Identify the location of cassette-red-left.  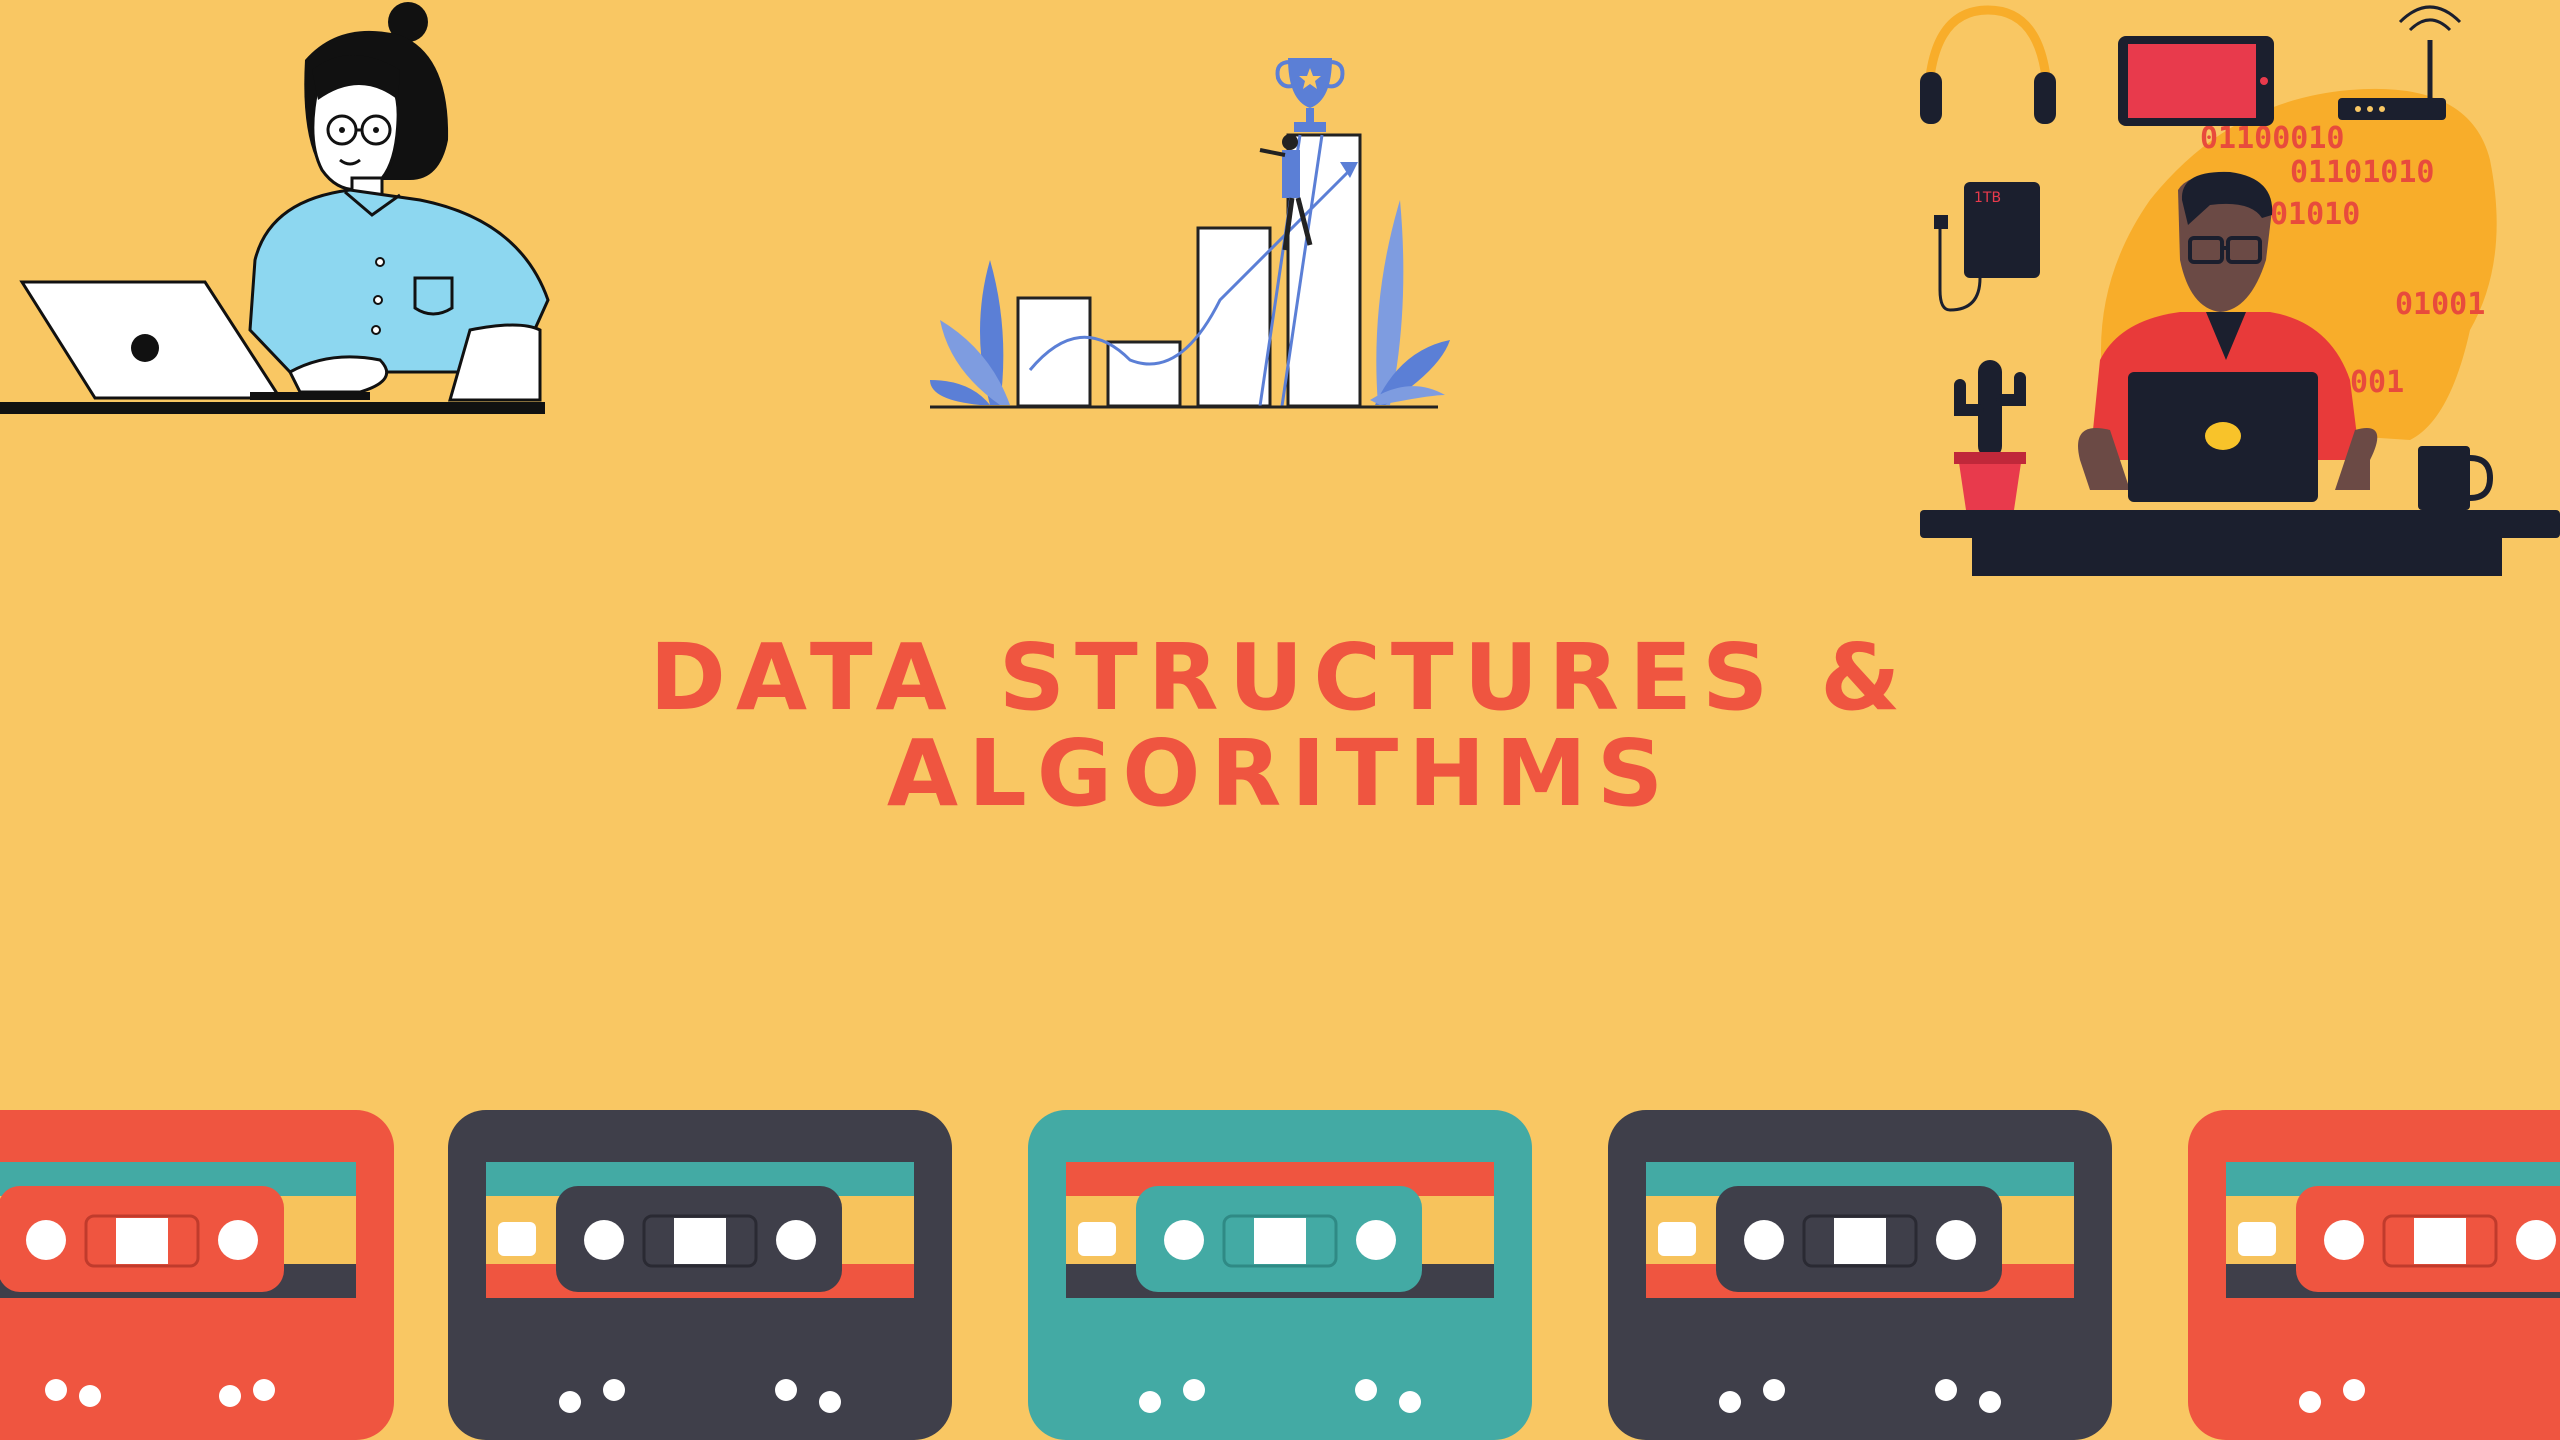
(197, 1275).